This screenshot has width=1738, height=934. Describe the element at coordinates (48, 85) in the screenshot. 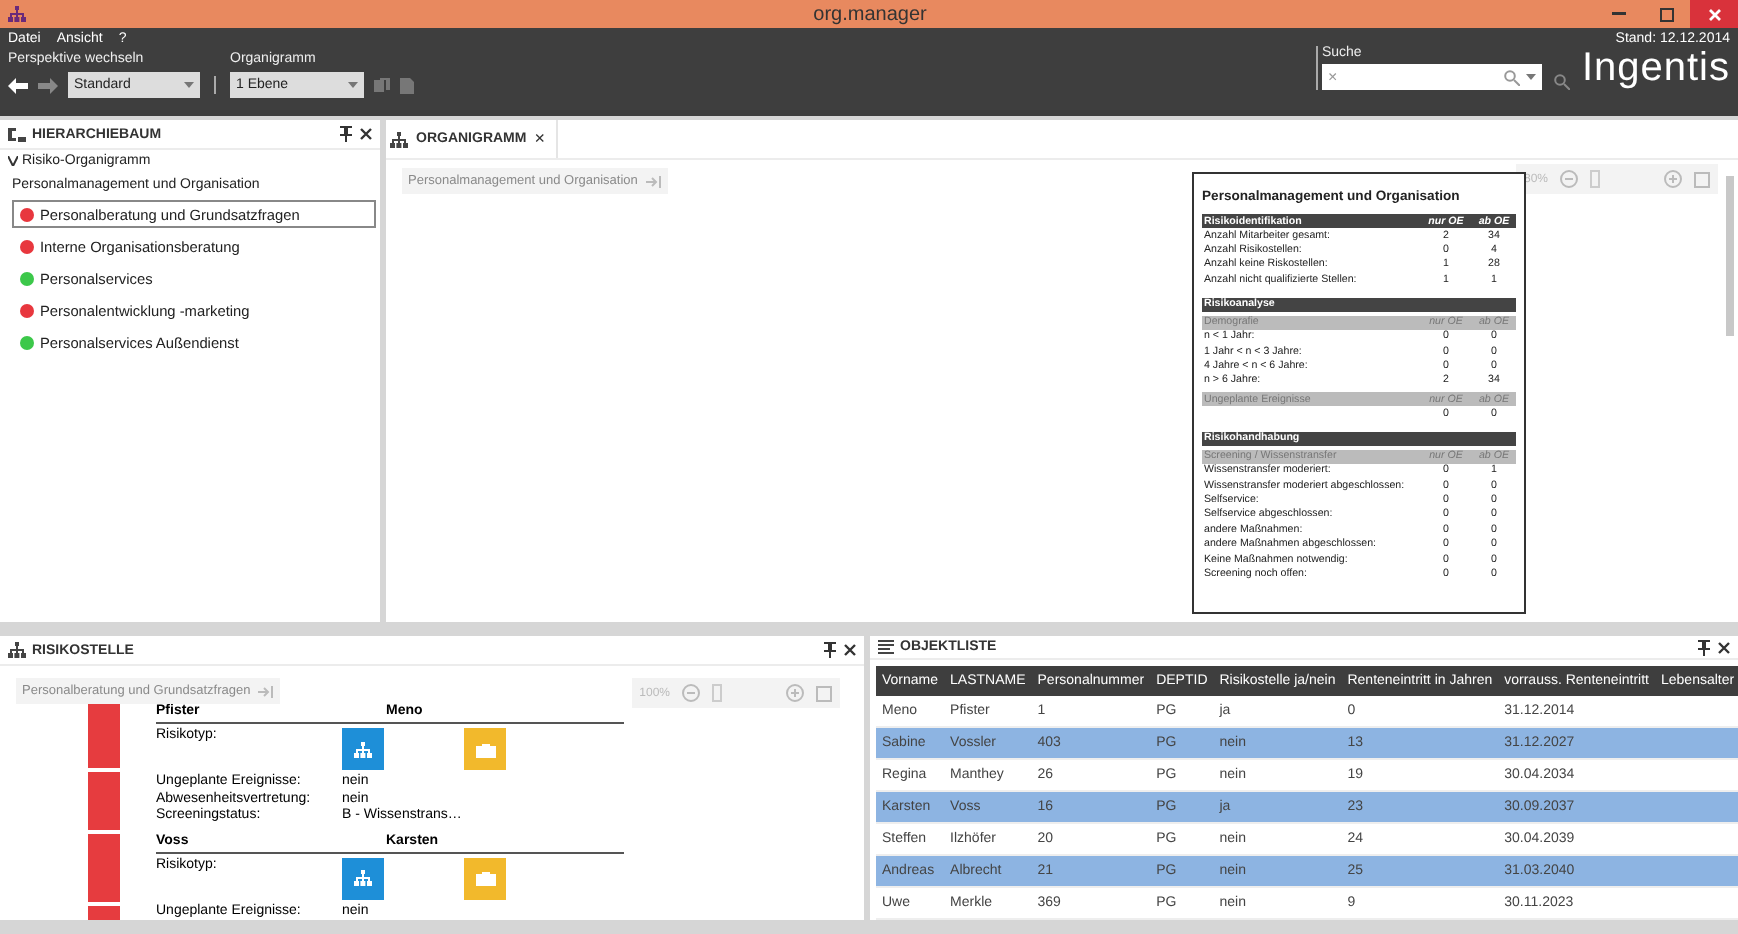

I see `forward-arrow-icon` at that location.